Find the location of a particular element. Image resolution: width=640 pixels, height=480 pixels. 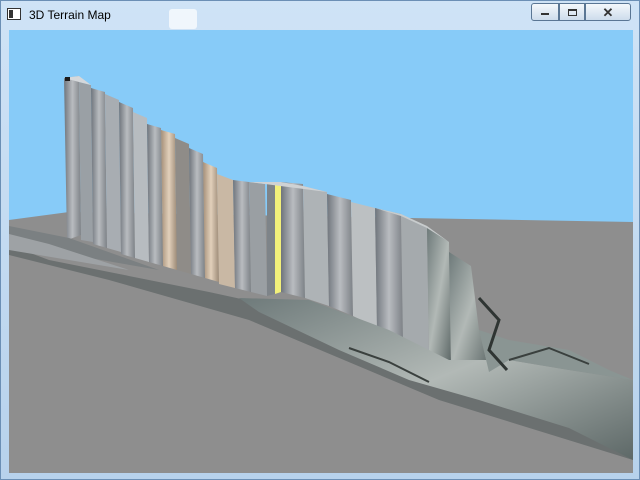

titlebar-glass-reflection is located at coordinates (183, 19).